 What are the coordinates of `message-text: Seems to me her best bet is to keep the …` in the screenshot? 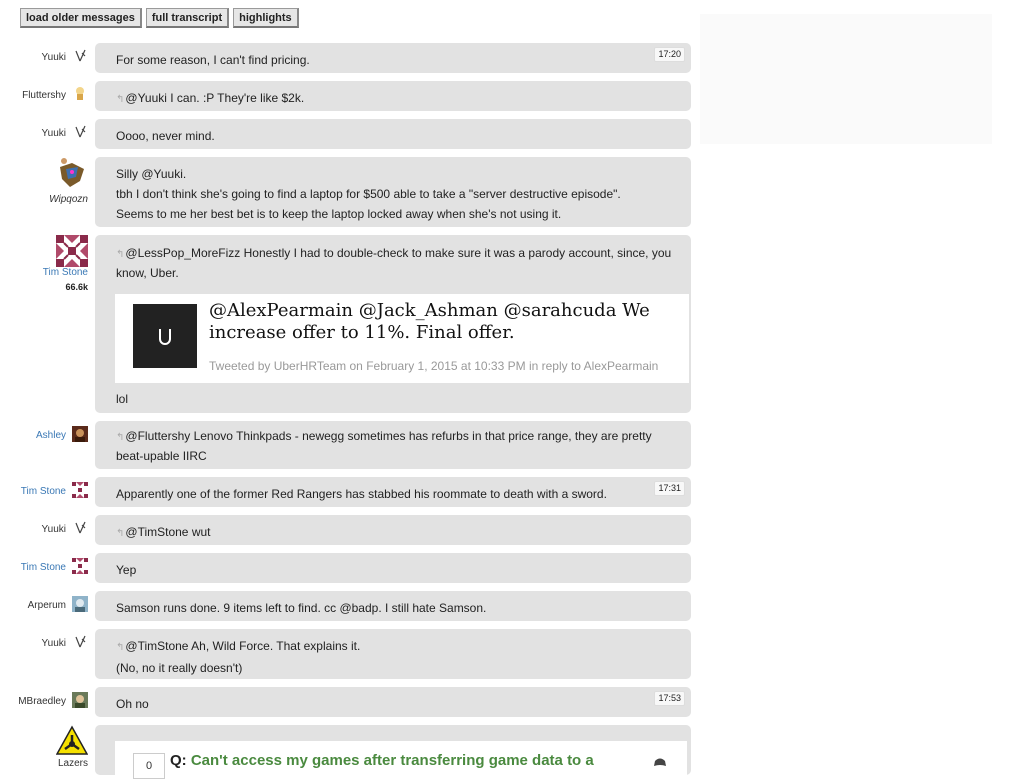 It's located at (339, 214).